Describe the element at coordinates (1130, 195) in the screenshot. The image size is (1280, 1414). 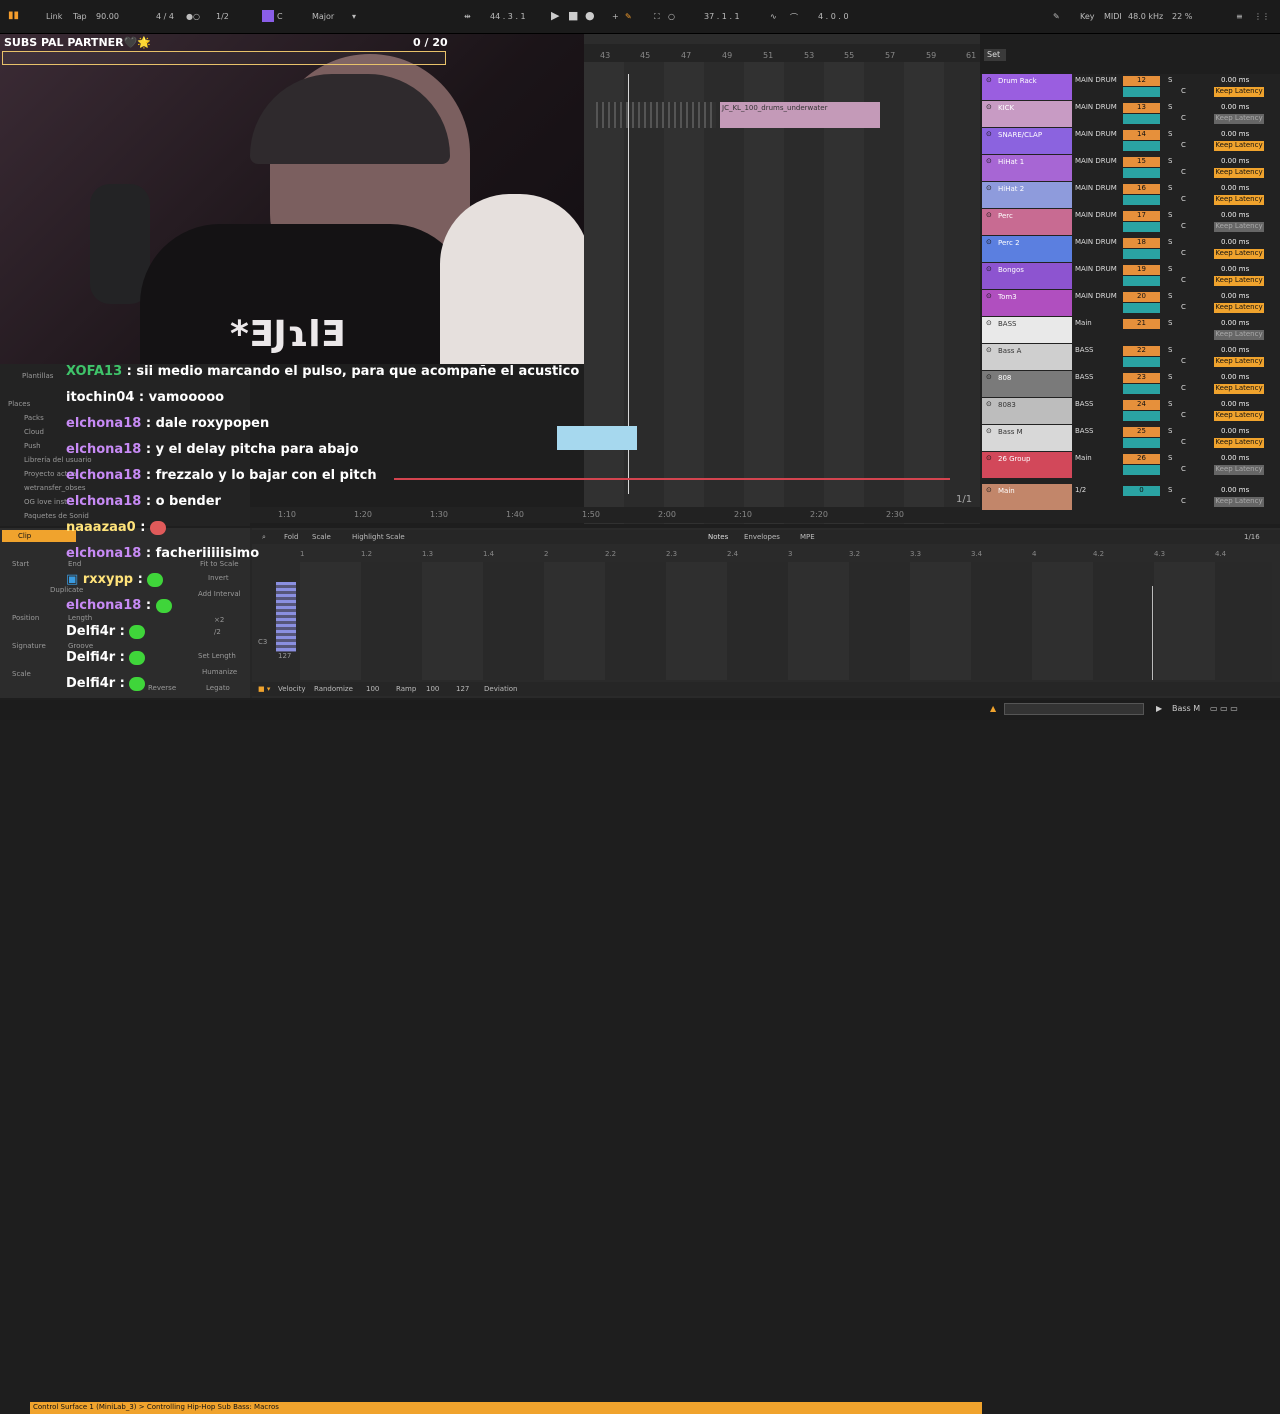
I see `track-row: HiHat 2MAIN DRUM 16 S C 0.00 ms Keep Latency` at that location.